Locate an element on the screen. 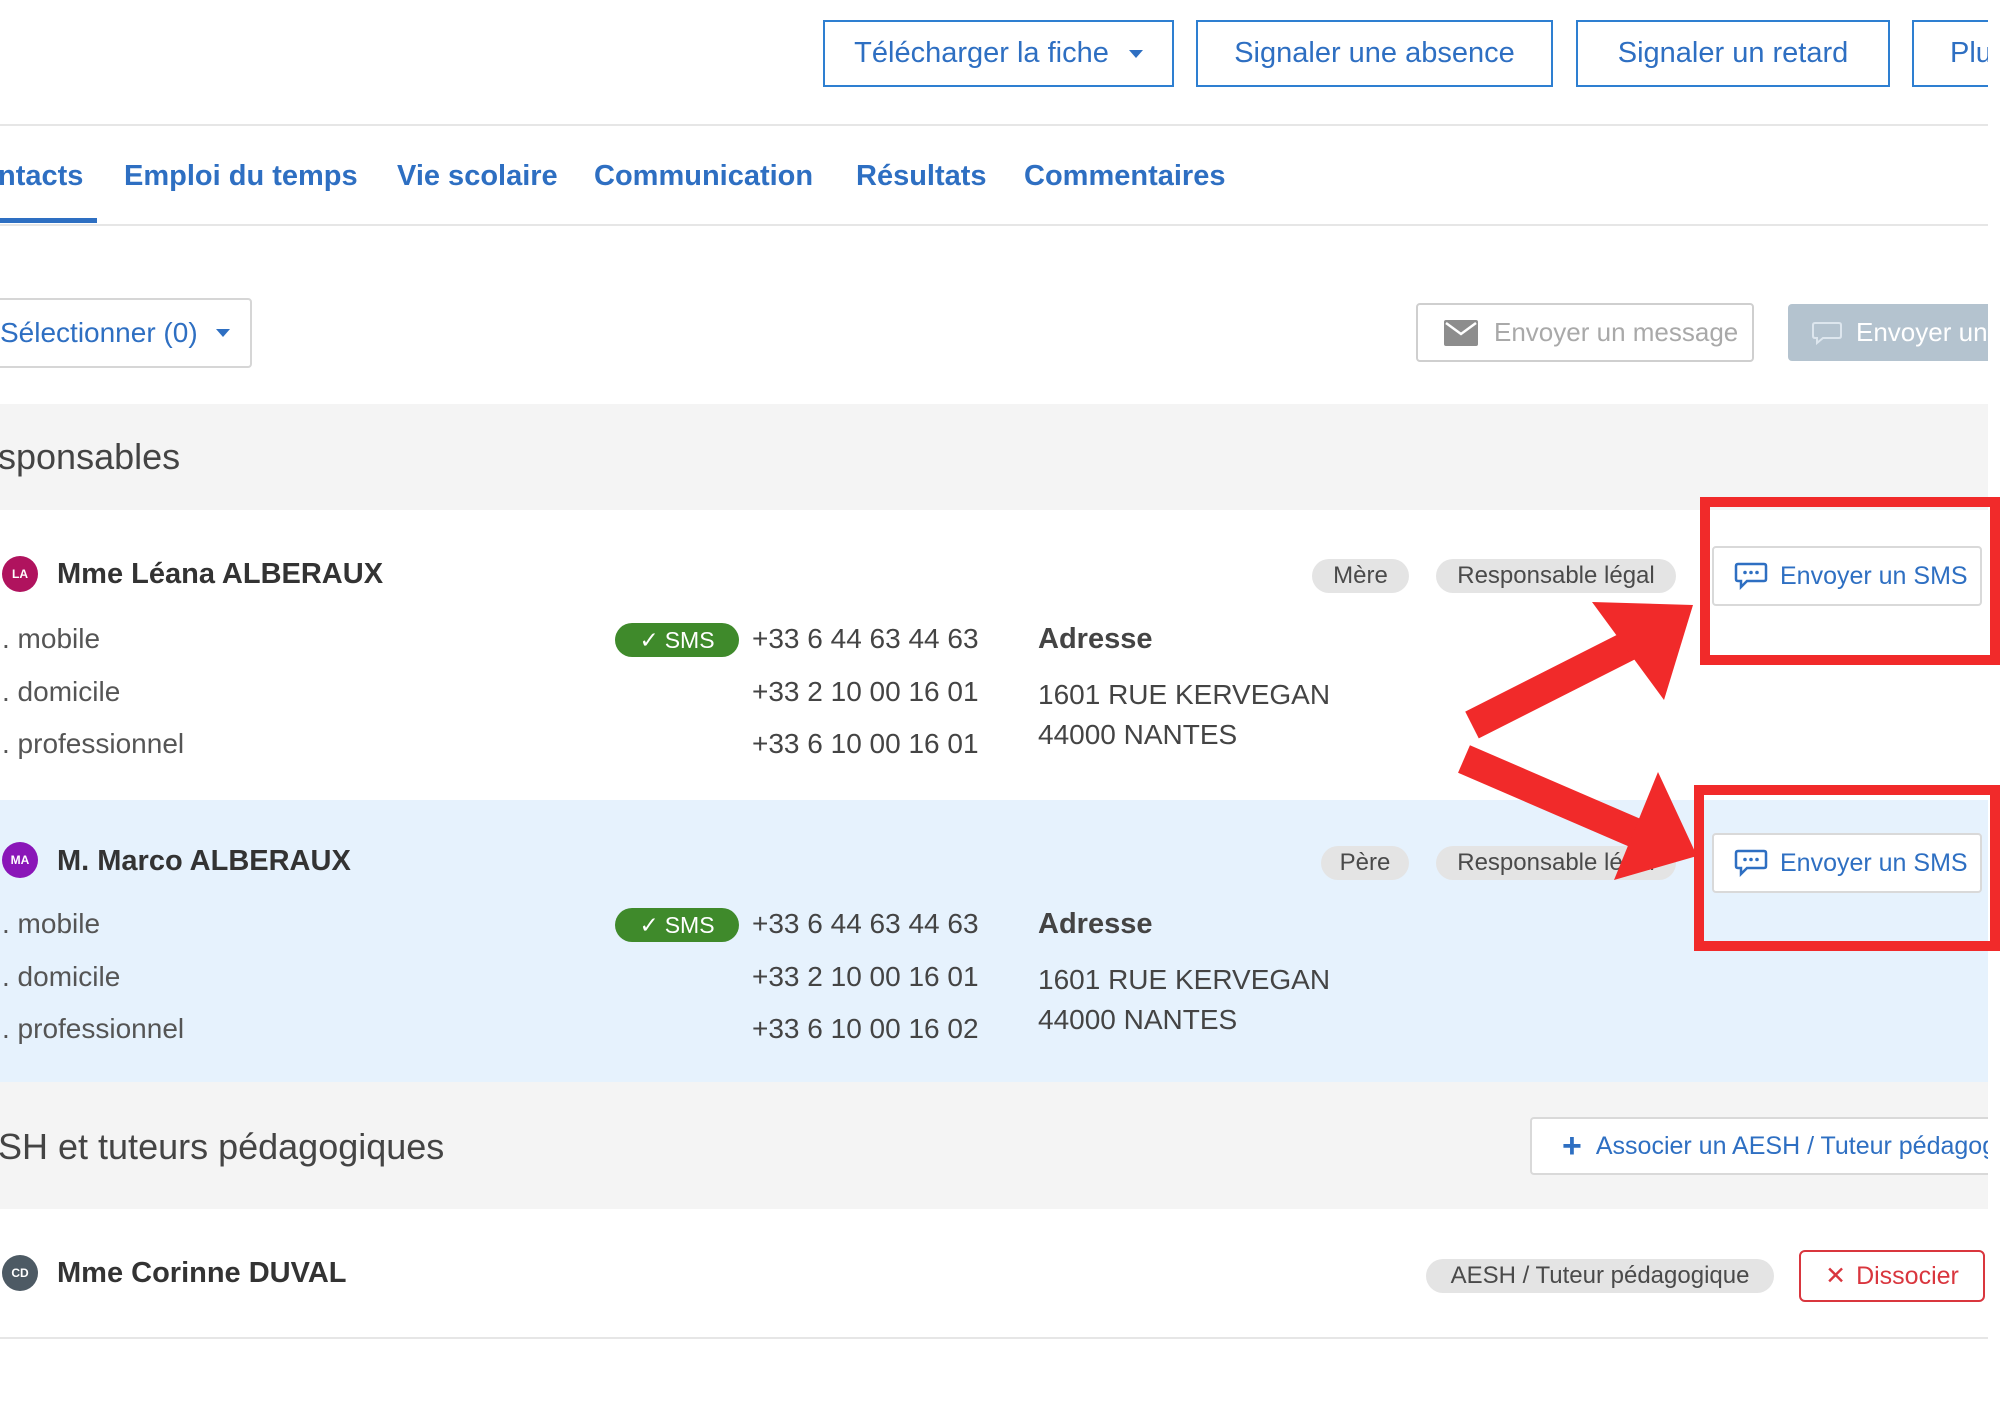 The height and width of the screenshot is (1414, 2000). arrow-up-right is located at coordinates (1579, 670).